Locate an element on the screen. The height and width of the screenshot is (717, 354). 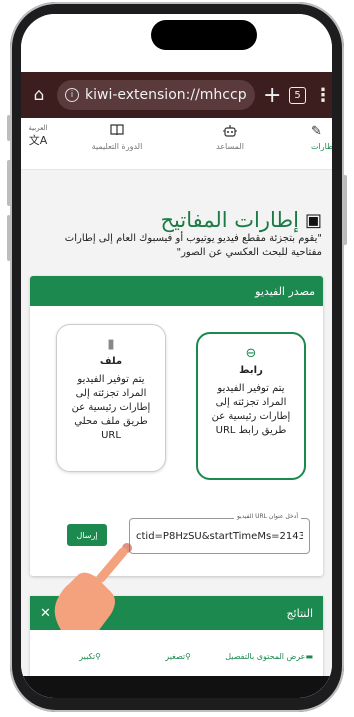
page-title-text: إطارات المفاتيح is located at coordinates (229, 220).